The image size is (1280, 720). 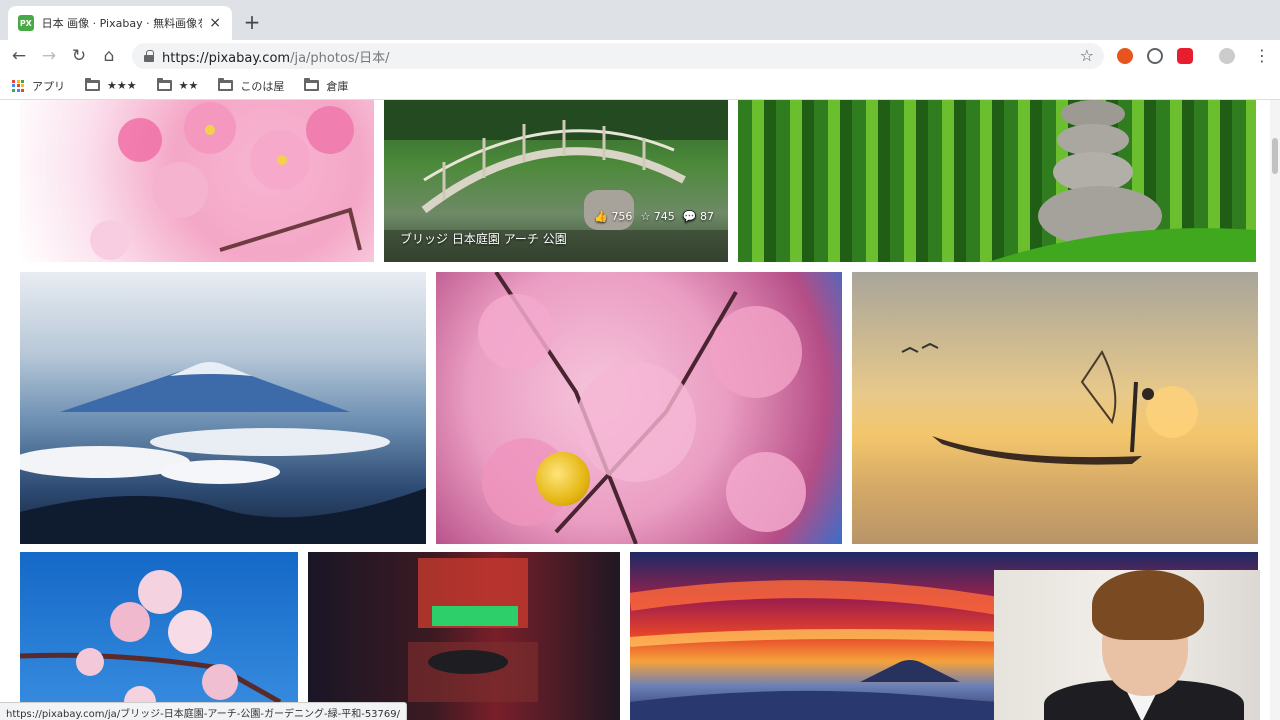 I want to click on bookmark-folder: このは屋, so click(x=251, y=86).